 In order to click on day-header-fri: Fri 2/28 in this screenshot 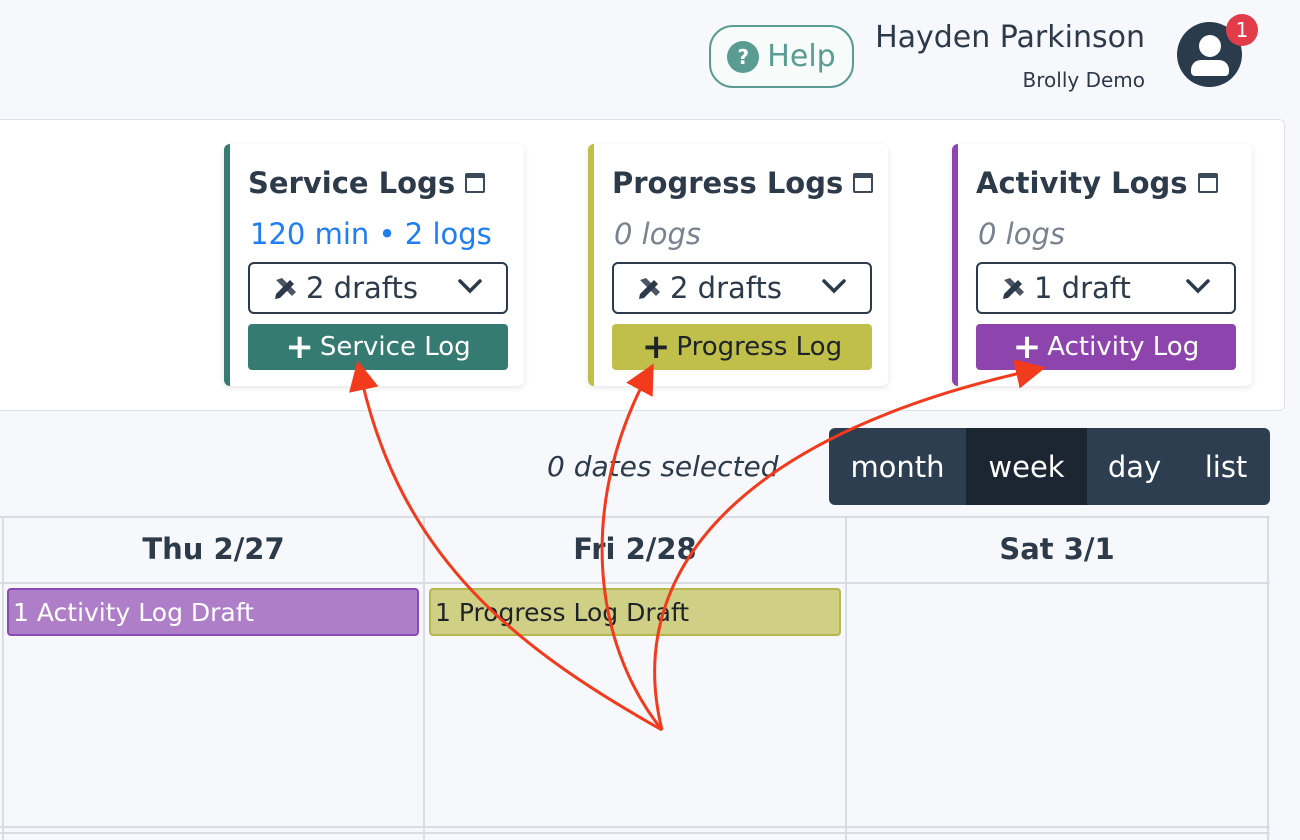, I will do `click(635, 549)`.